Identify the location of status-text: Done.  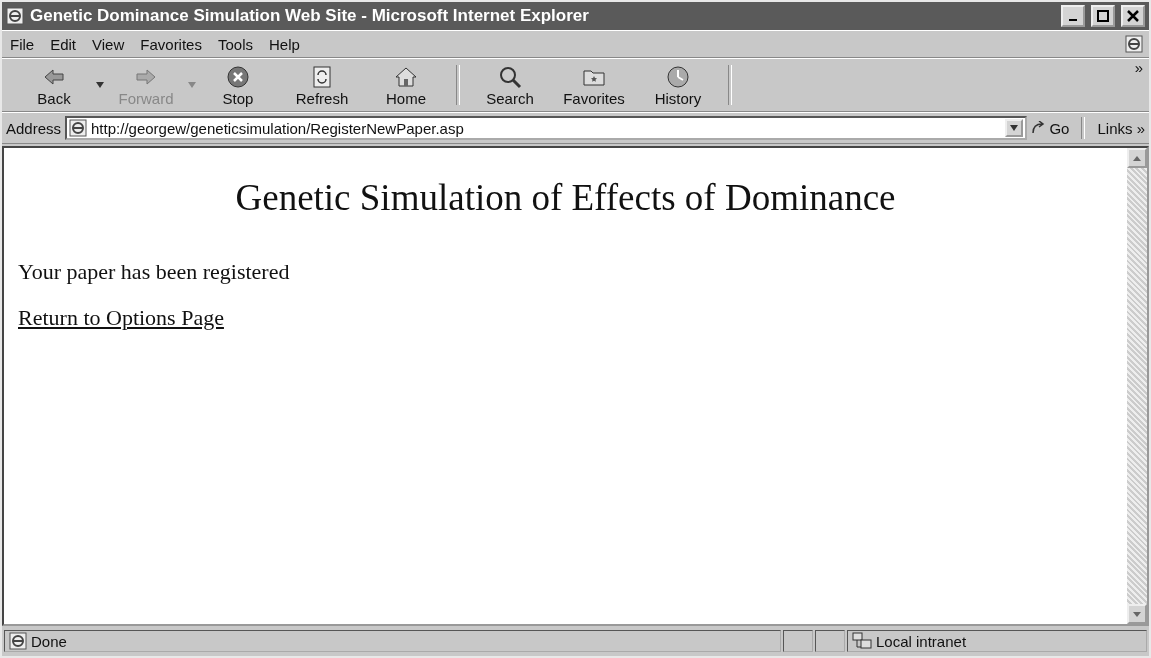
(49, 641).